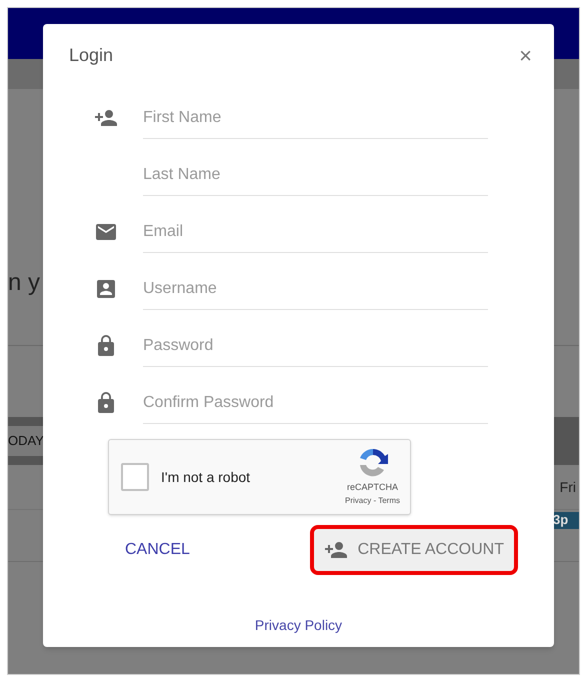  I want to click on input-field: Password, so click(315, 346).